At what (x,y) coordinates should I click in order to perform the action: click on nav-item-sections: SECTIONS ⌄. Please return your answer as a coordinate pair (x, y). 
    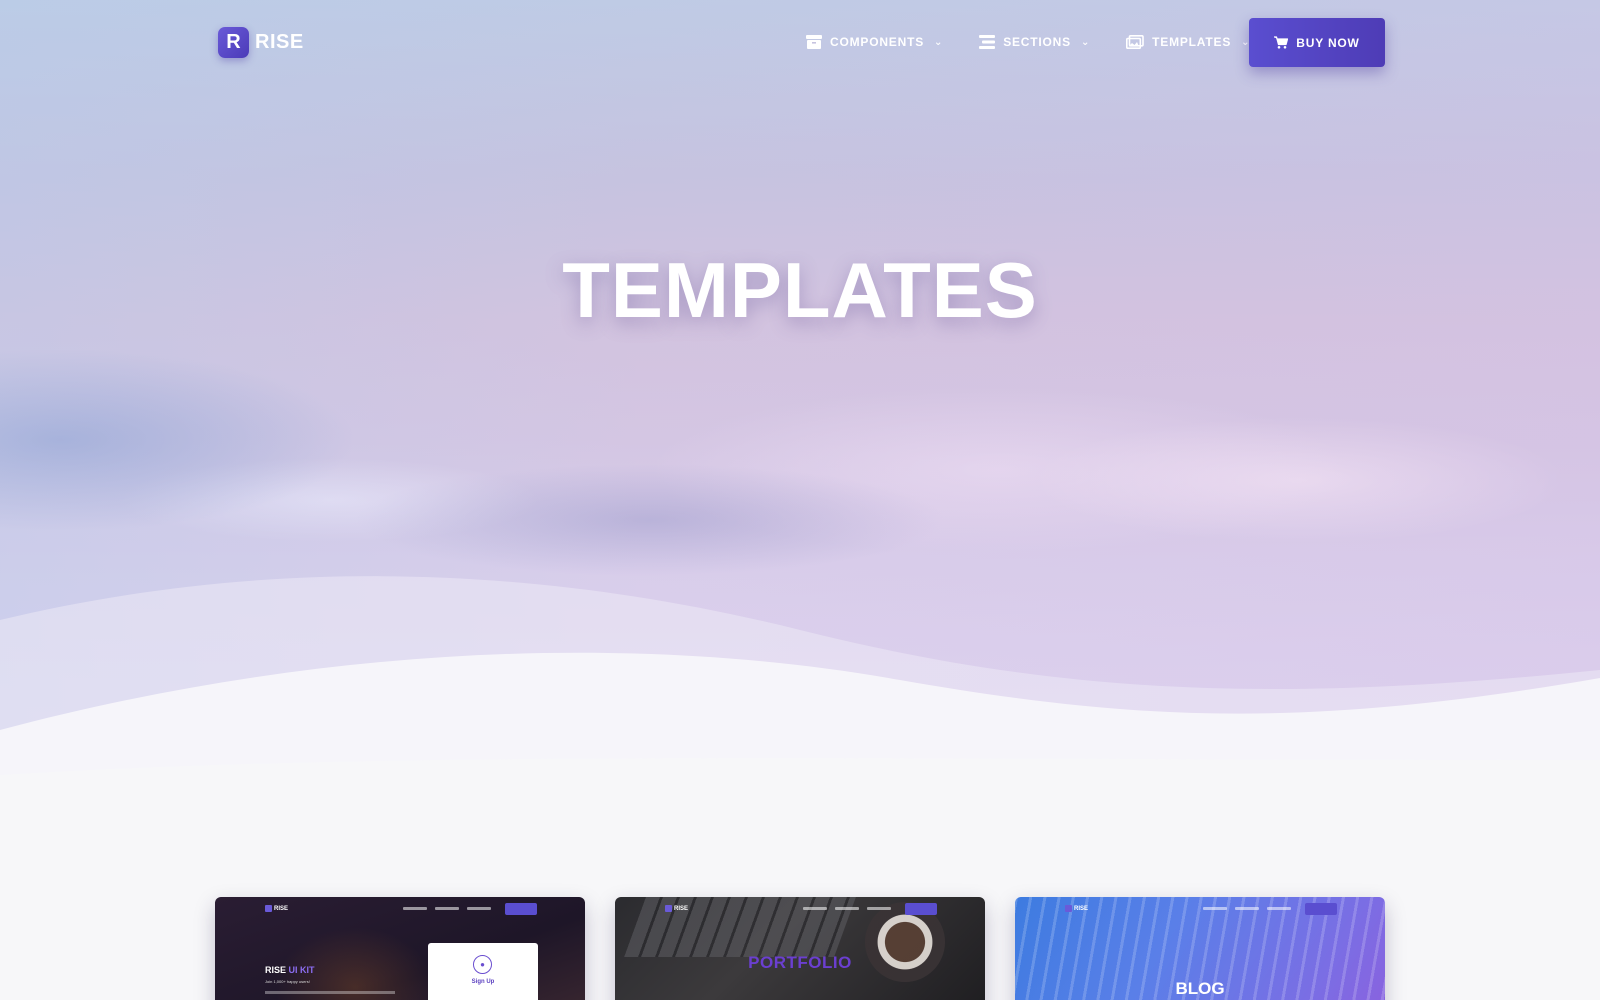
    Looking at the image, I should click on (1034, 42).